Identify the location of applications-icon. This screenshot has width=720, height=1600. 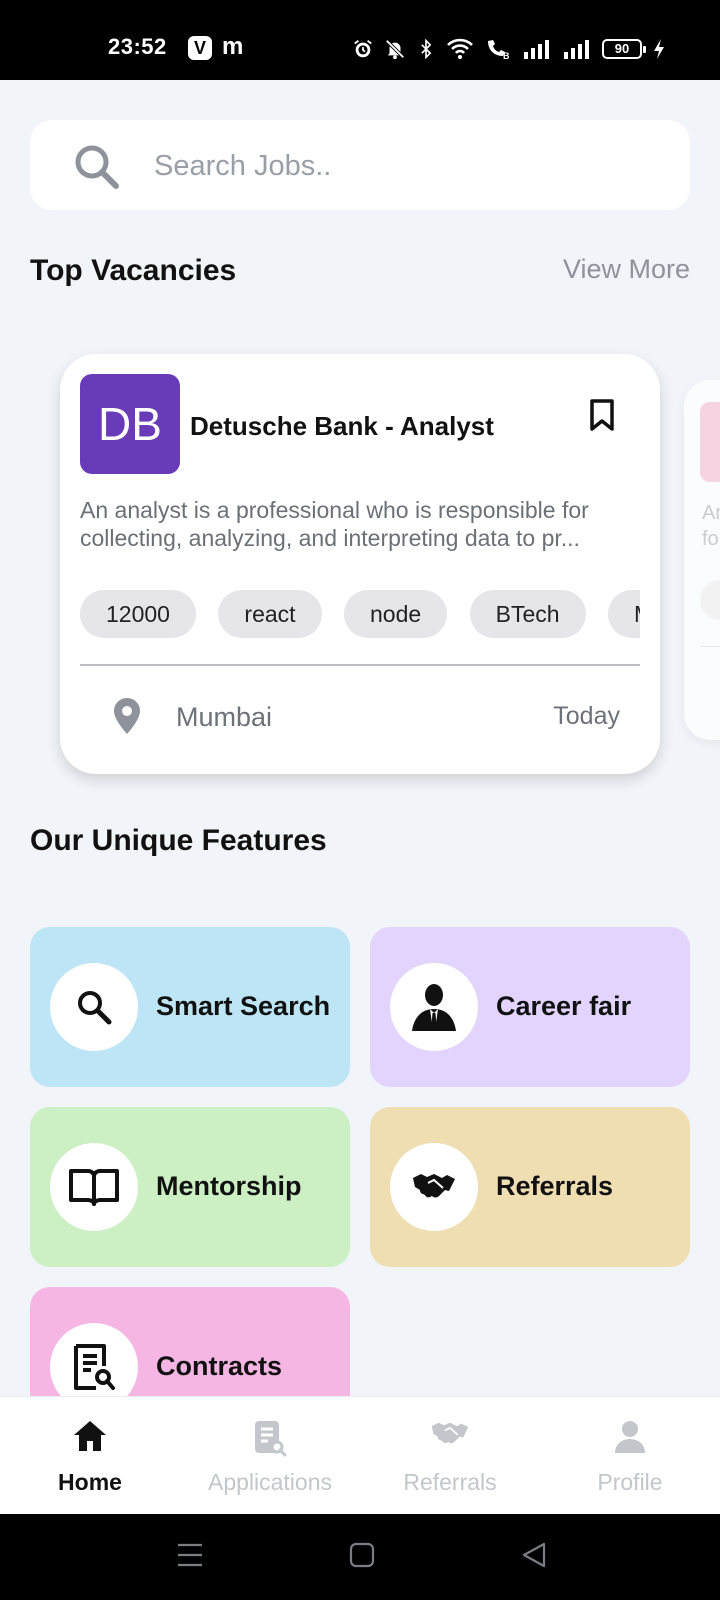
(271, 1439).